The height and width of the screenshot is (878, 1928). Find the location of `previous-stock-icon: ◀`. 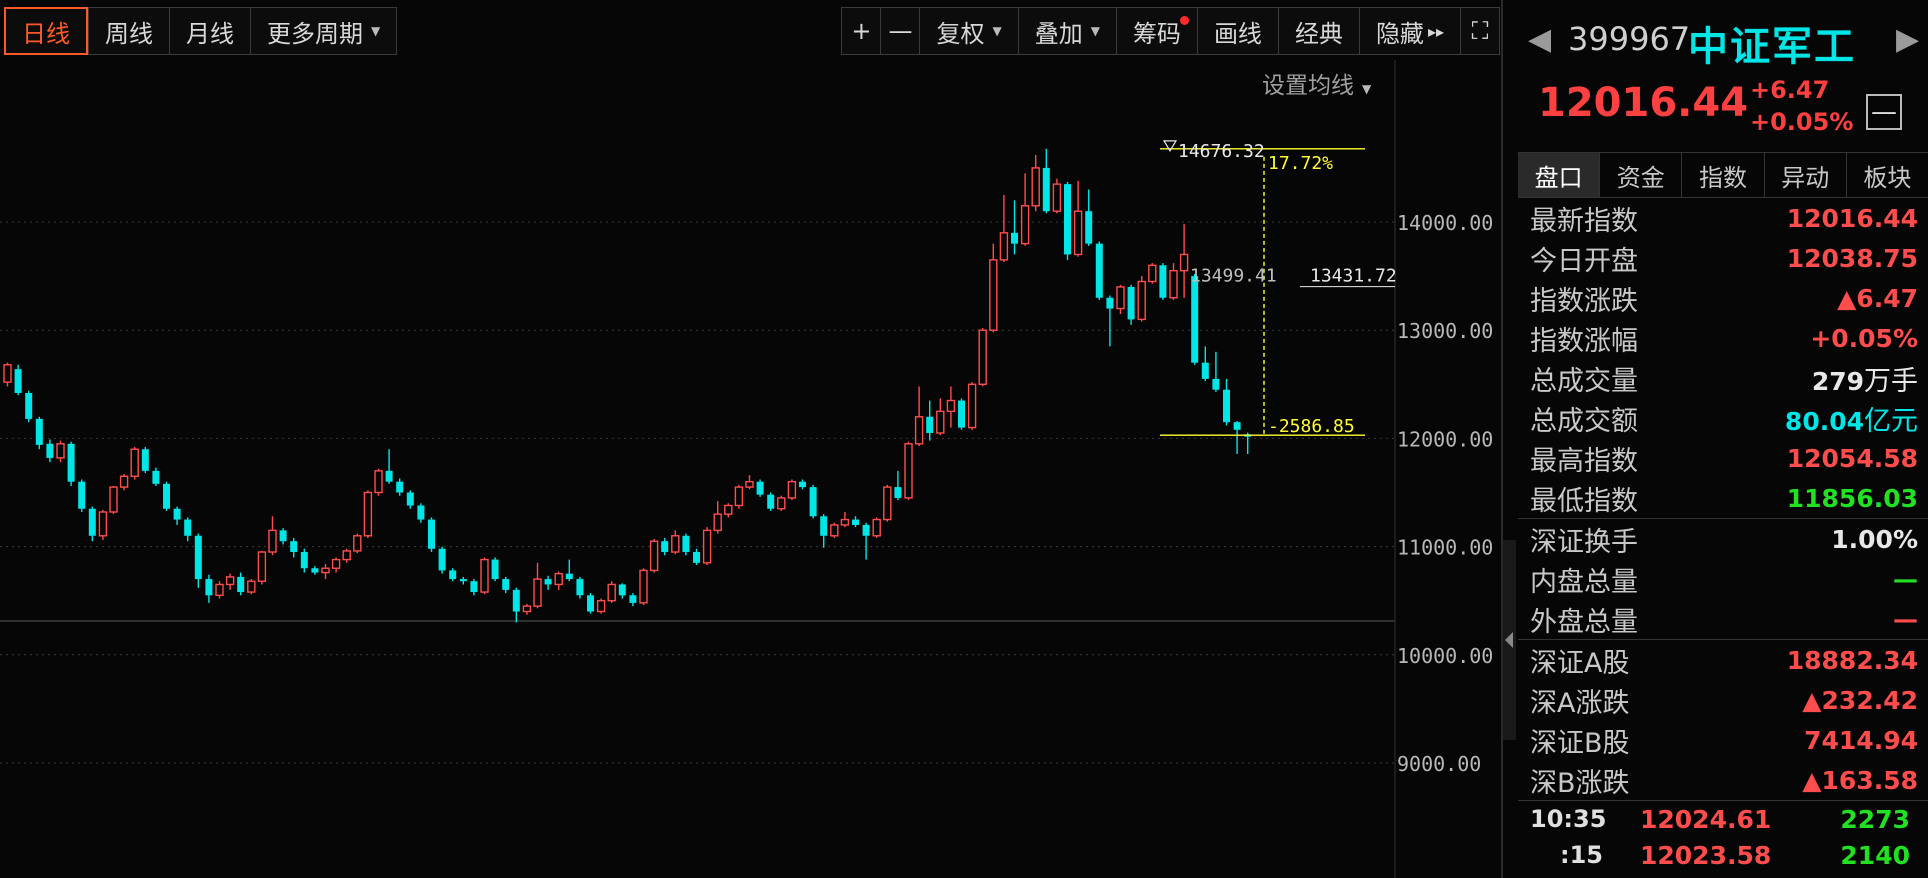

previous-stock-icon: ◀ is located at coordinates (1539, 39).